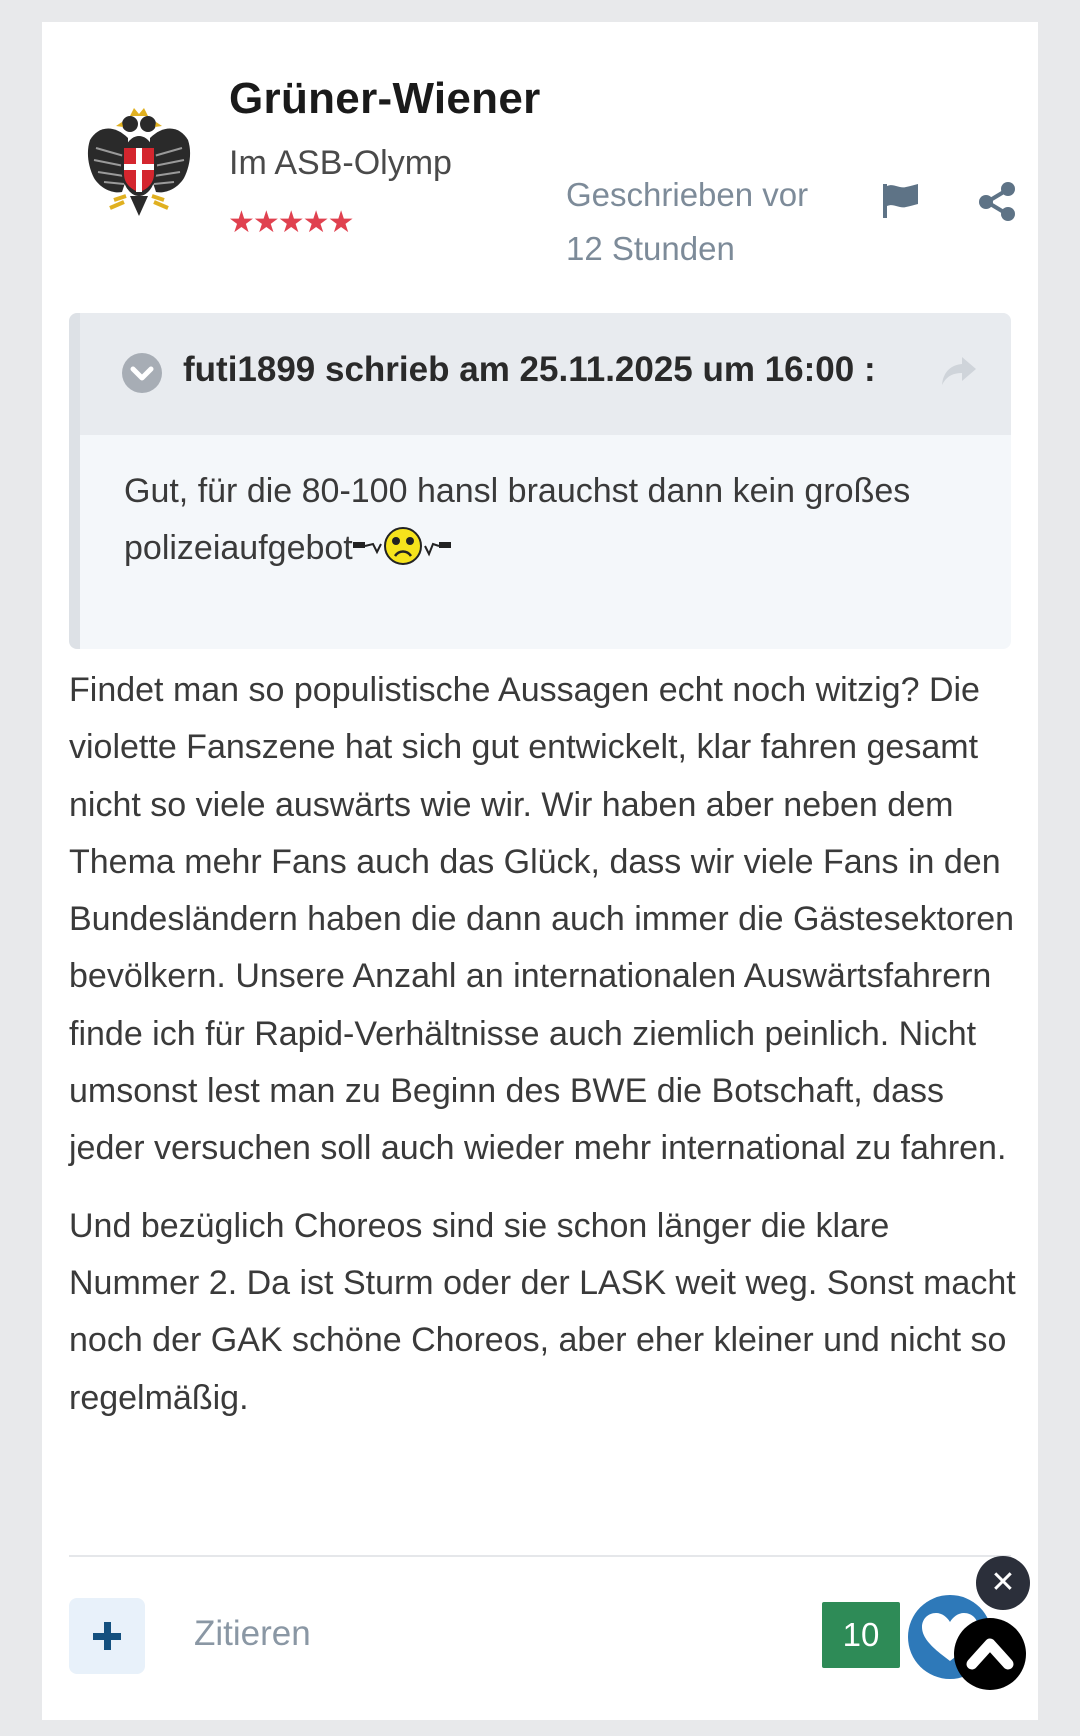 The image size is (1080, 1736). I want to click on quote-button: Zitieren, so click(252, 1634).